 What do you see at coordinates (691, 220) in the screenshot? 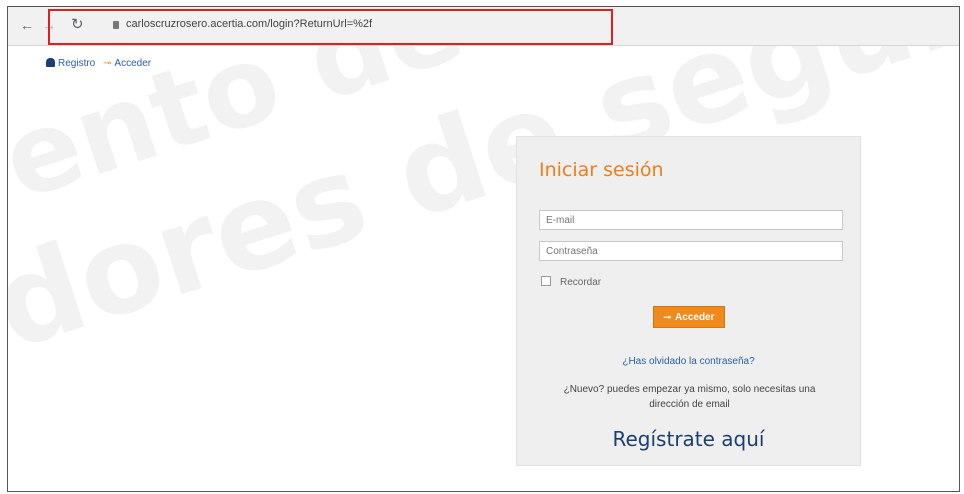
I see `email-input` at bounding box center [691, 220].